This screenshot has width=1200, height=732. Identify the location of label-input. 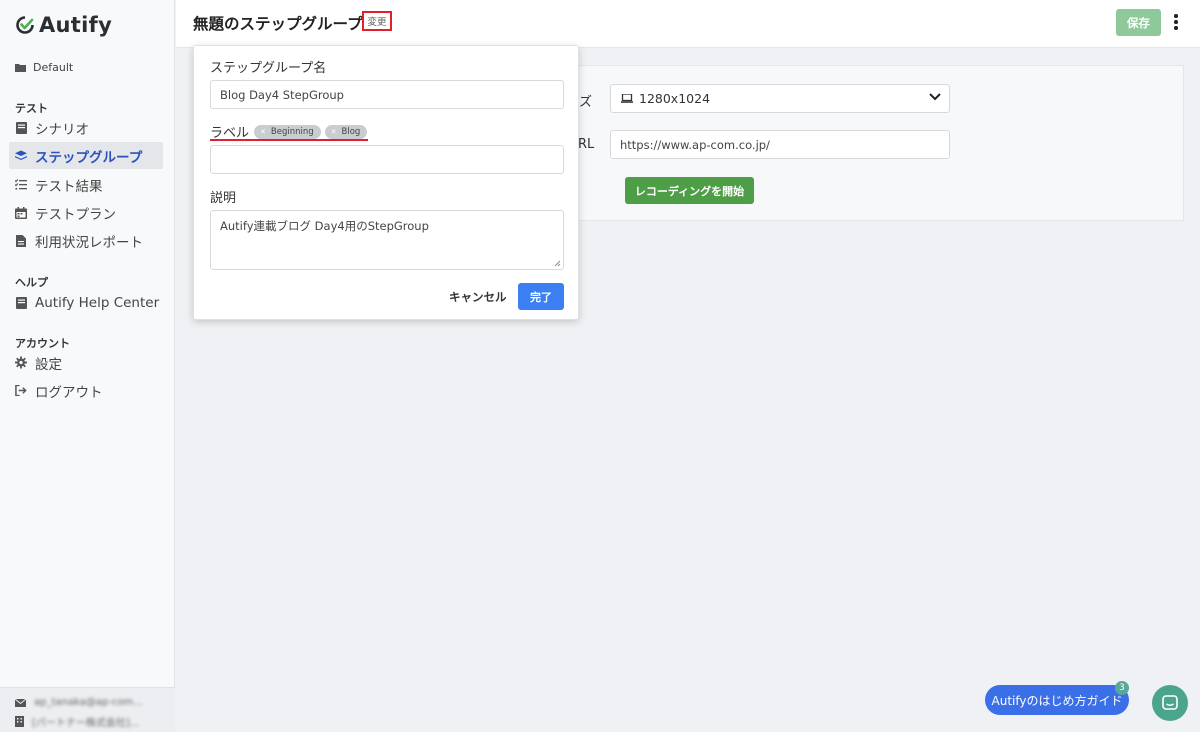
(387, 159).